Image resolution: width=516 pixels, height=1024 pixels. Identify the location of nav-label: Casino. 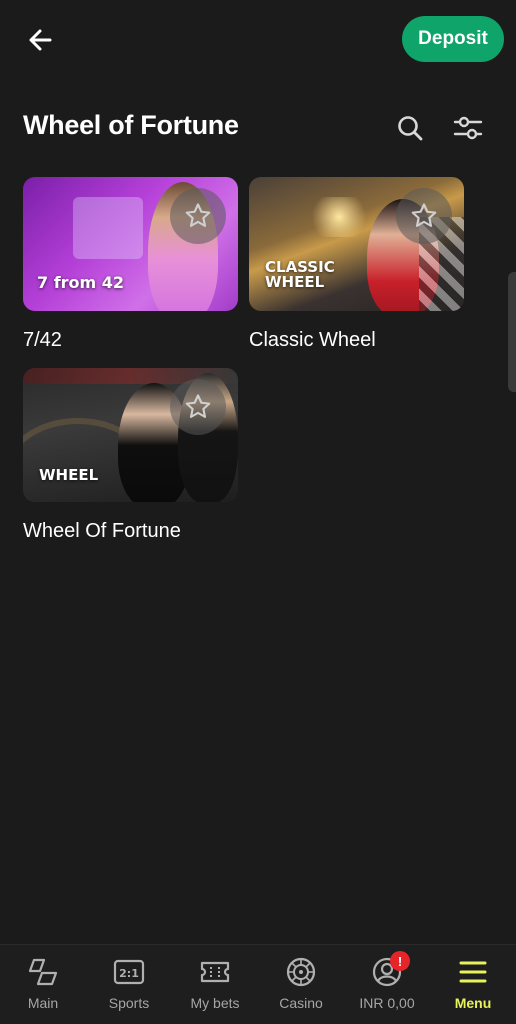
(301, 1003).